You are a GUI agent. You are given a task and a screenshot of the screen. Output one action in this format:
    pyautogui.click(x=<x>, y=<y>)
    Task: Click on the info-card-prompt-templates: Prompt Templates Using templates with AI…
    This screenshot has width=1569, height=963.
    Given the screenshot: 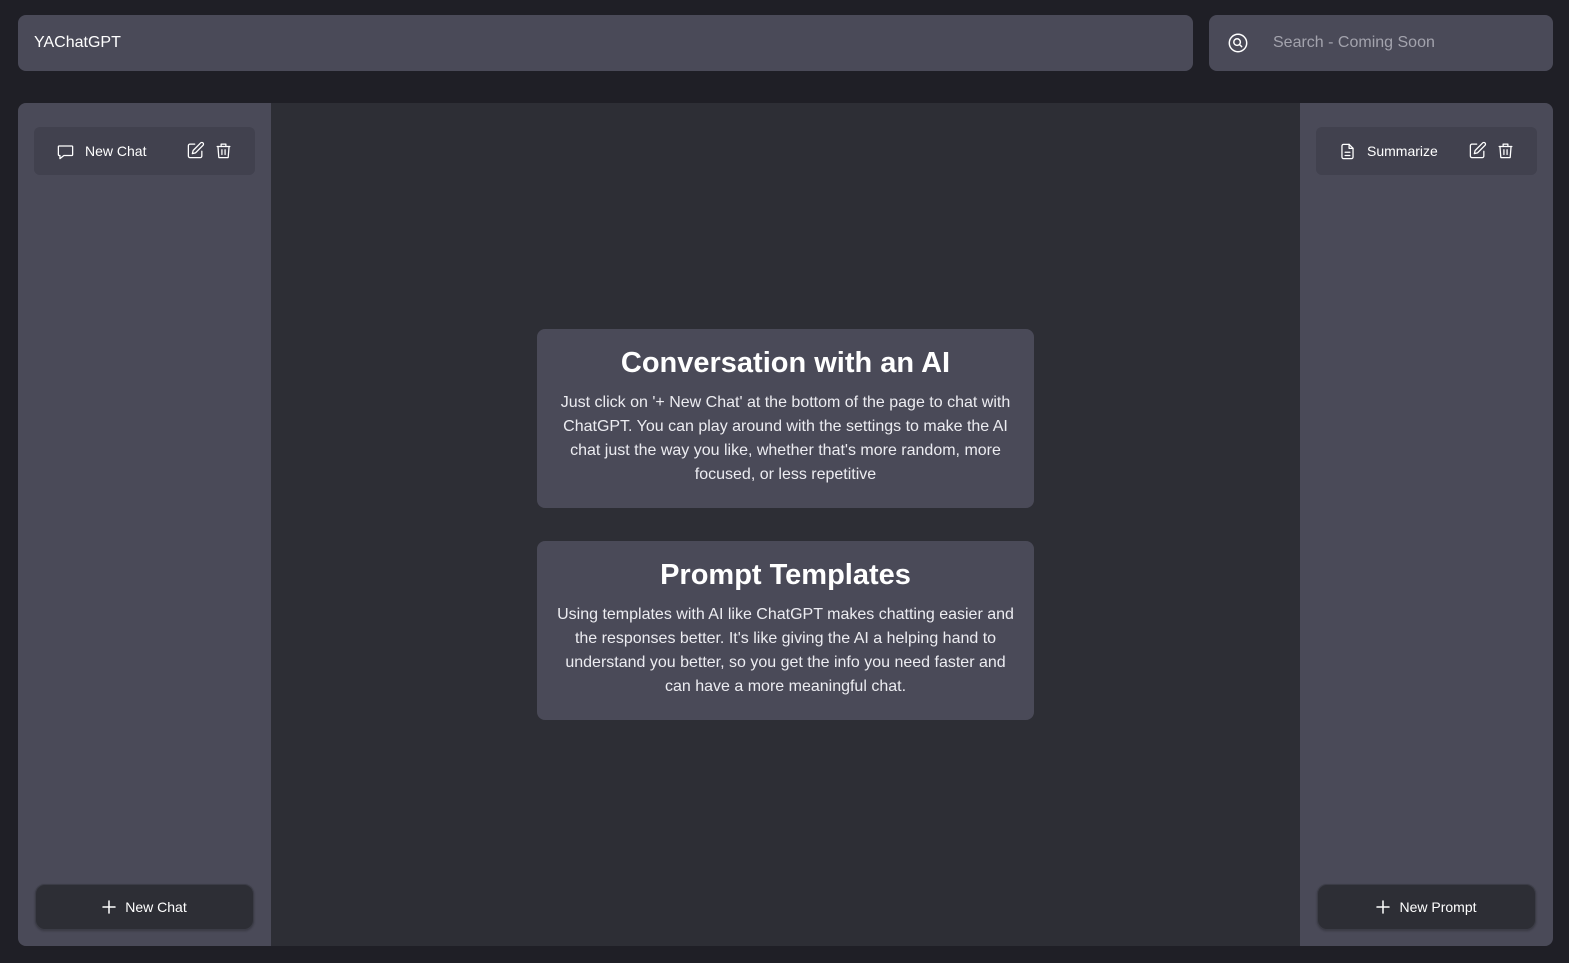 What is the action you would take?
    pyautogui.click(x=785, y=630)
    